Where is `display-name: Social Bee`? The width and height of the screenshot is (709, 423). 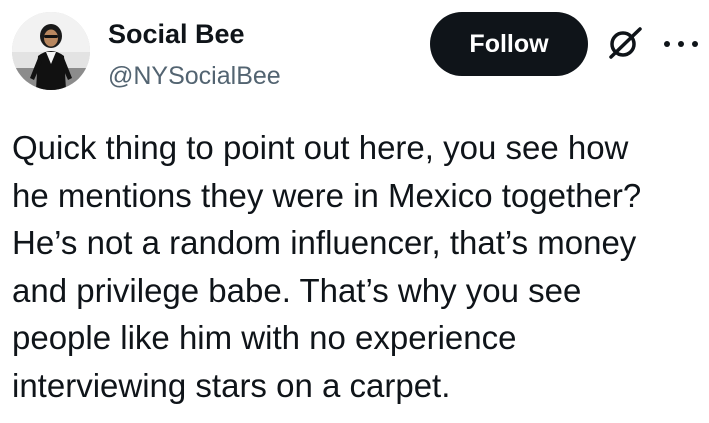 display-name: Social Bee is located at coordinates (194, 34).